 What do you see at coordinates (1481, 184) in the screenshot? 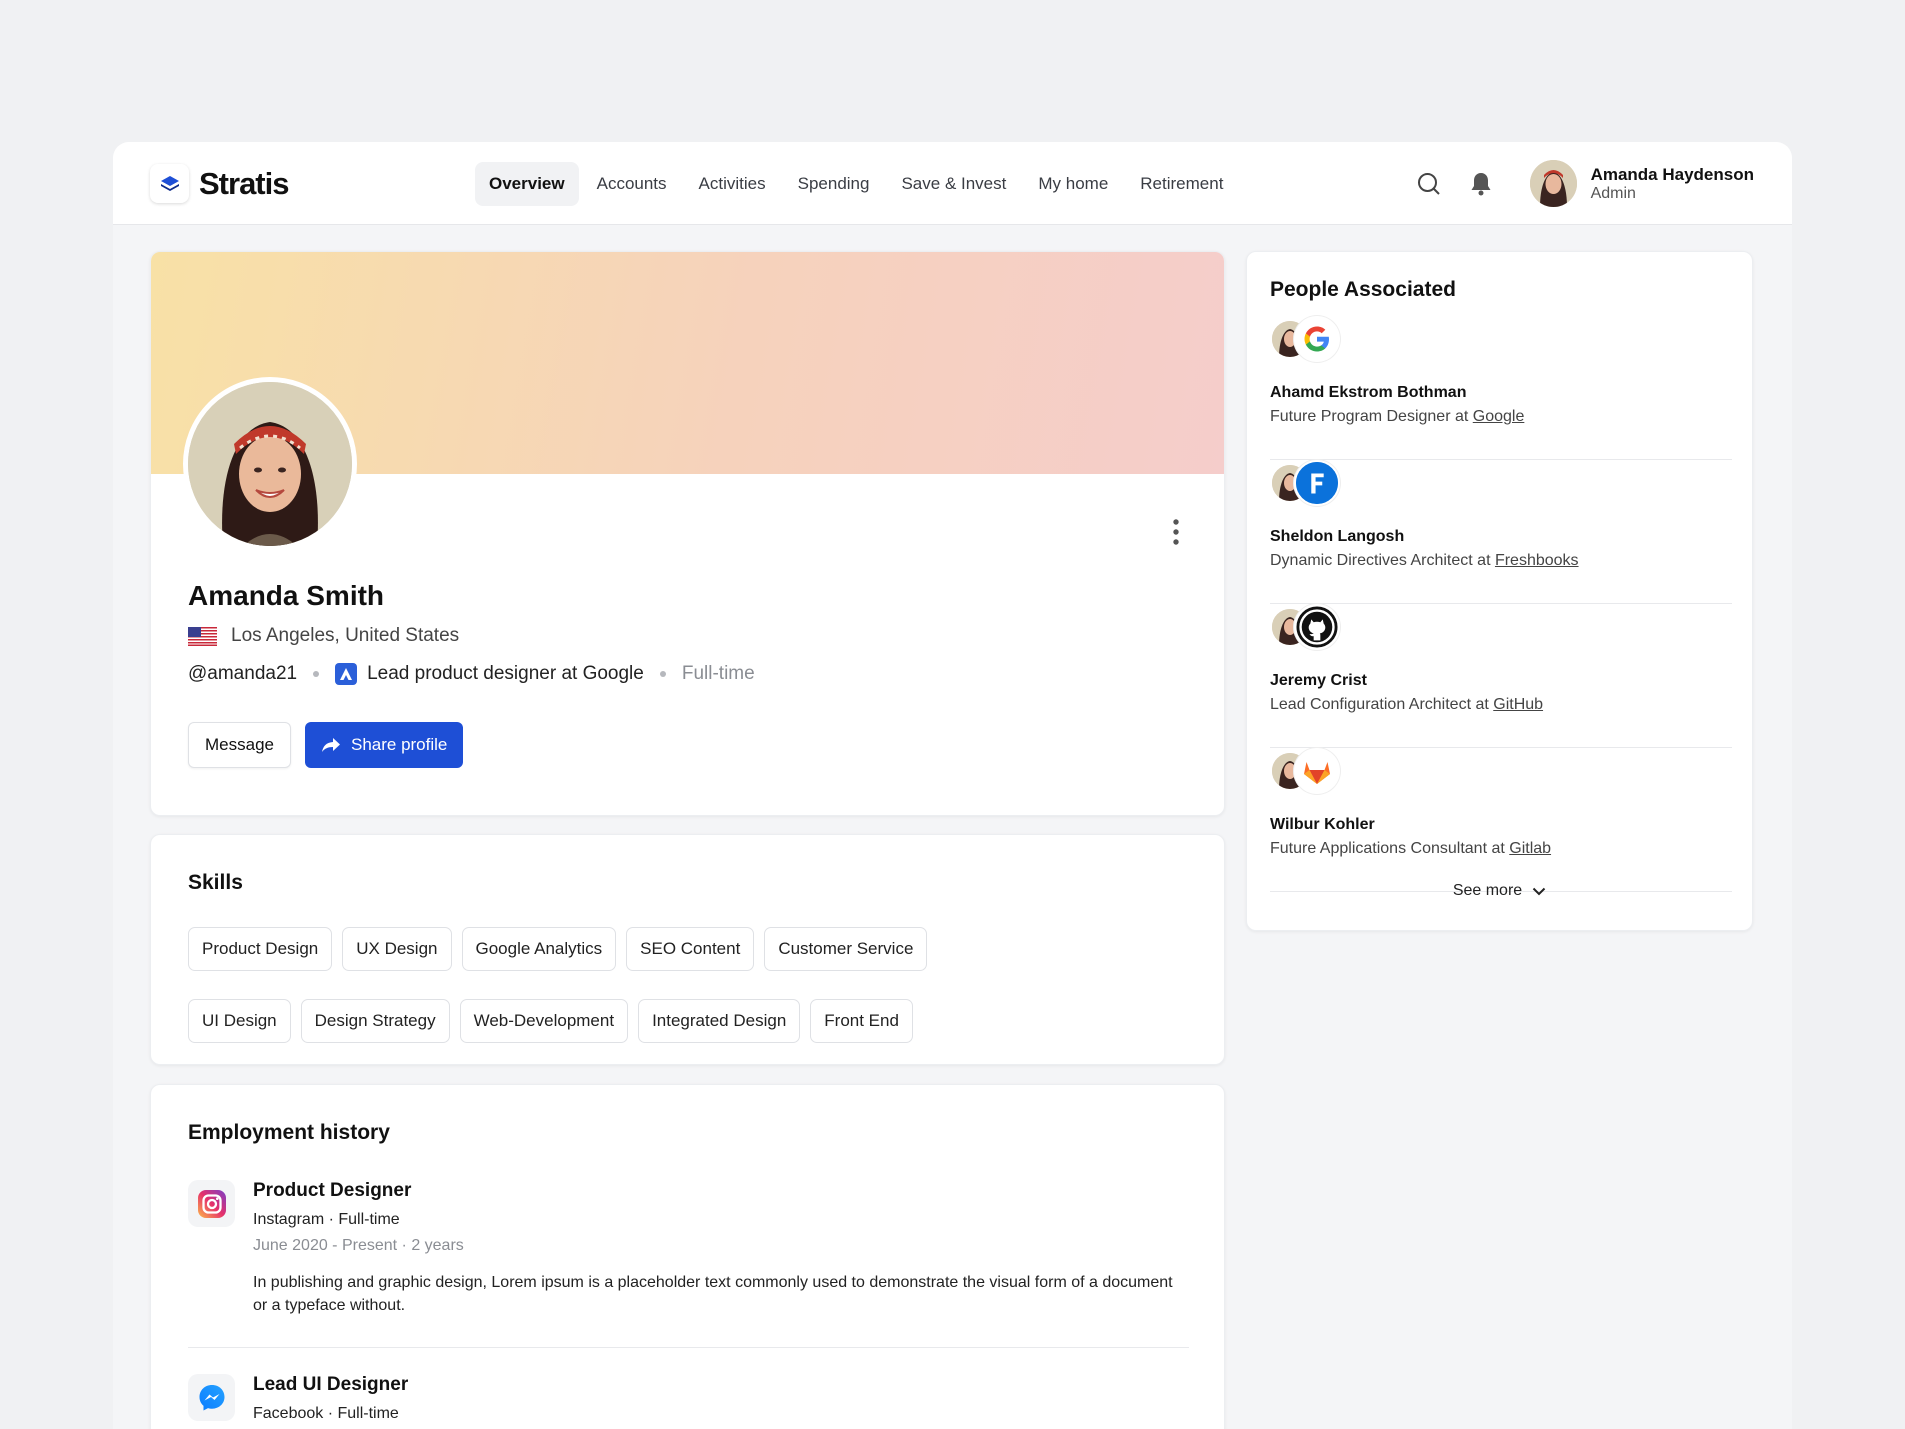
I see `bell-icon` at bounding box center [1481, 184].